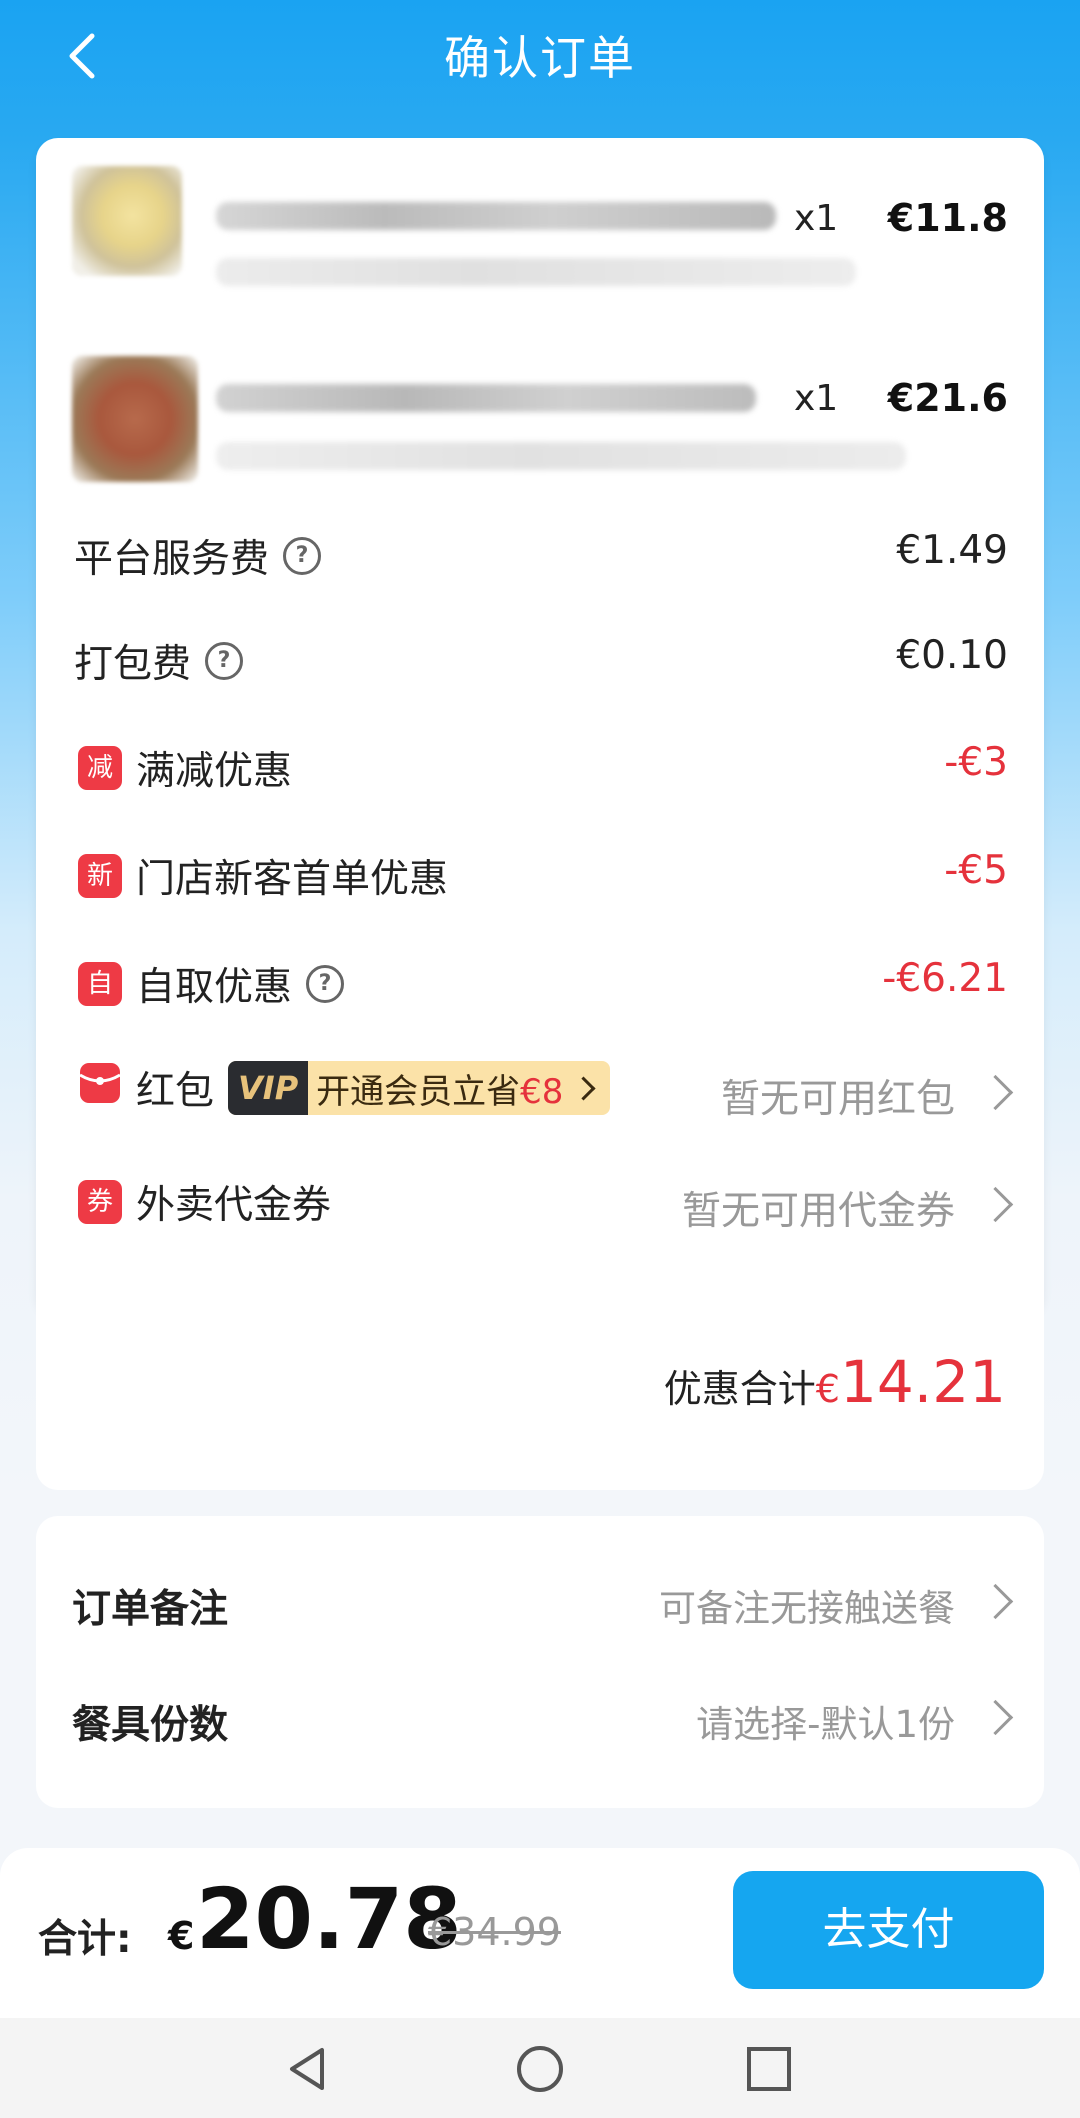 This screenshot has height=2118, width=1080. Describe the element at coordinates (329, 1919) in the screenshot. I see `total-amount: 20.78` at that location.